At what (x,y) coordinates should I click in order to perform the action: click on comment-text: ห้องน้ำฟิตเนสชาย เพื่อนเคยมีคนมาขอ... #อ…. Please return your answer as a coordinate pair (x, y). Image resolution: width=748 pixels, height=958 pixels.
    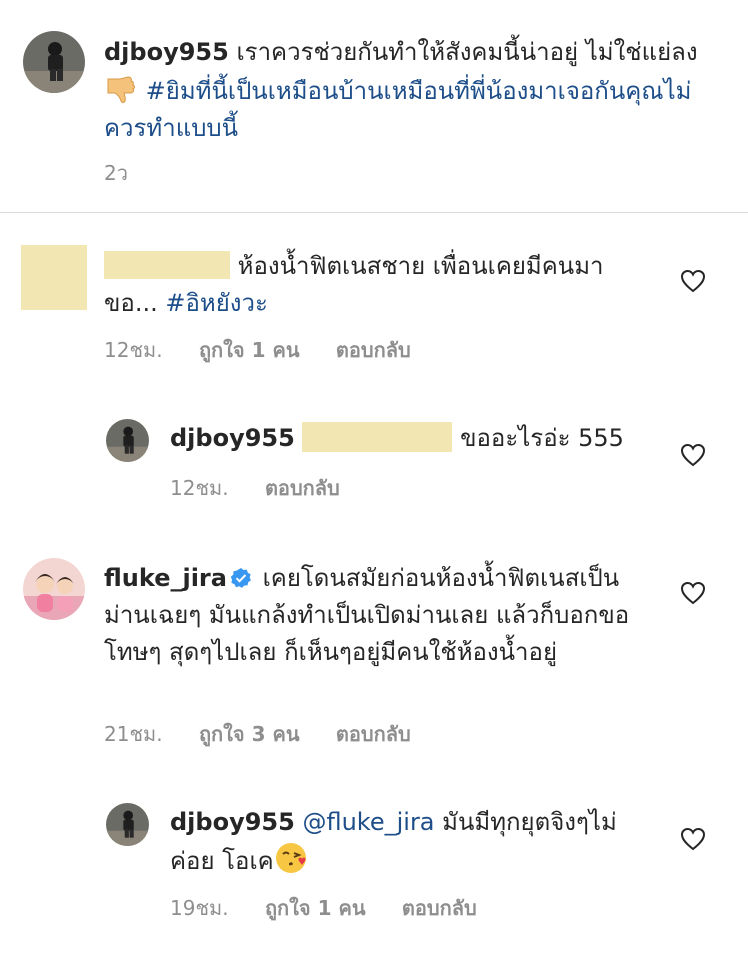
    Looking at the image, I should click on (374, 285).